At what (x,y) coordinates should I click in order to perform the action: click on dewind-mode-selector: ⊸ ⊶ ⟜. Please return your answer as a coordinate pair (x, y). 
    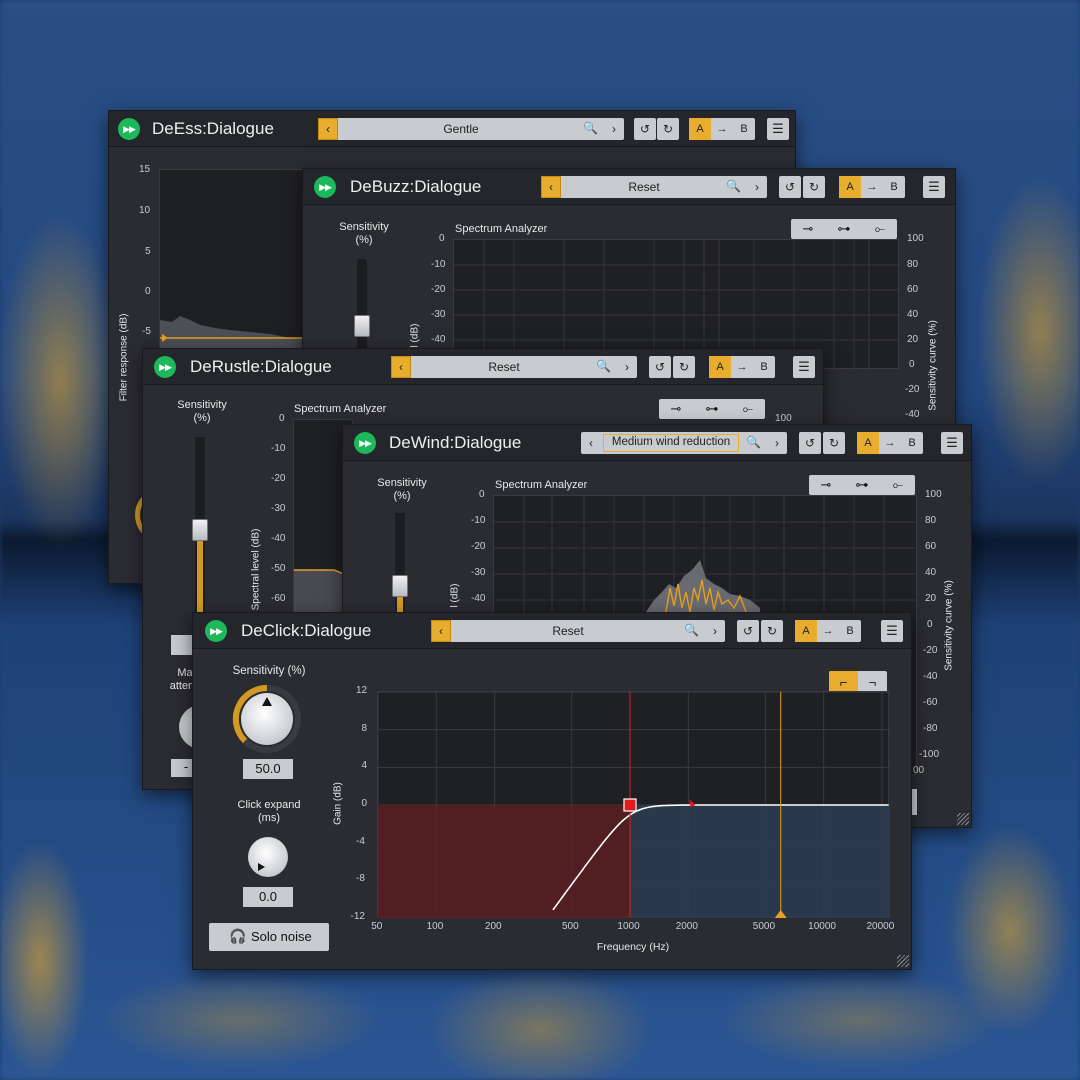
    Looking at the image, I should click on (862, 485).